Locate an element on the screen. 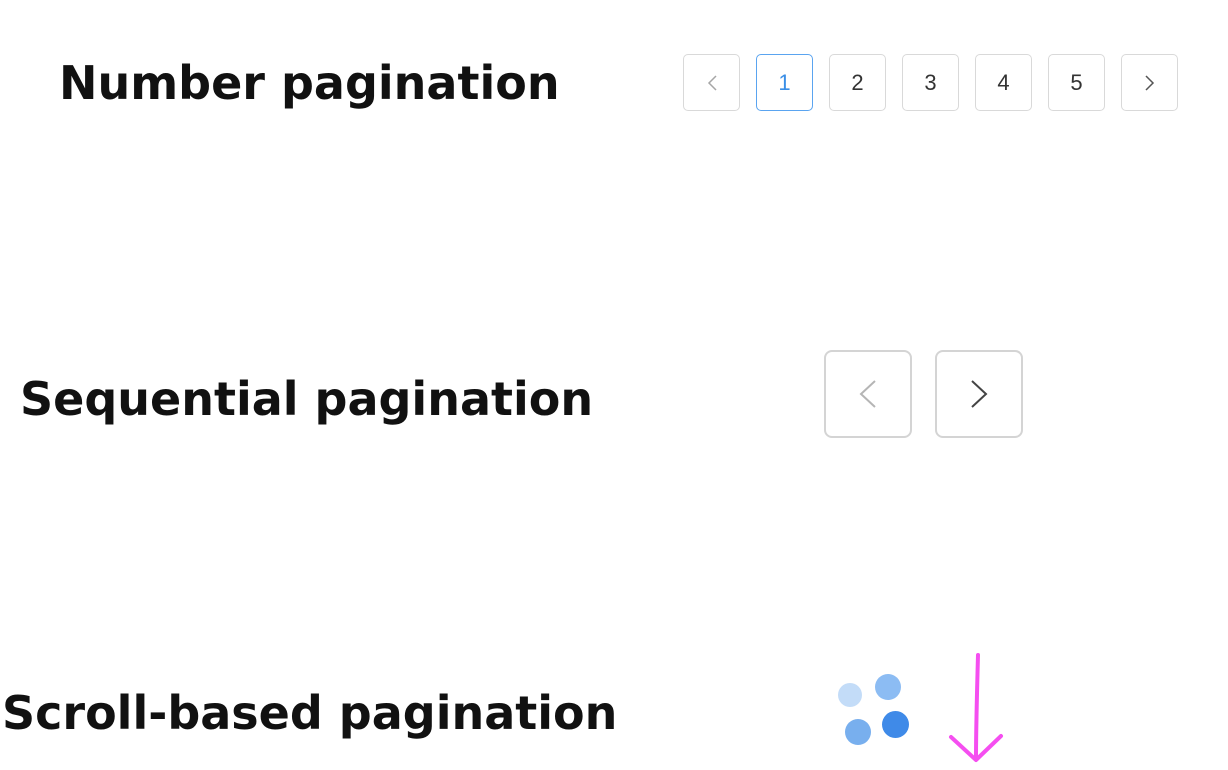 The height and width of the screenshot is (770, 1228). number-pagination-title: Number pagination is located at coordinates (309, 83).